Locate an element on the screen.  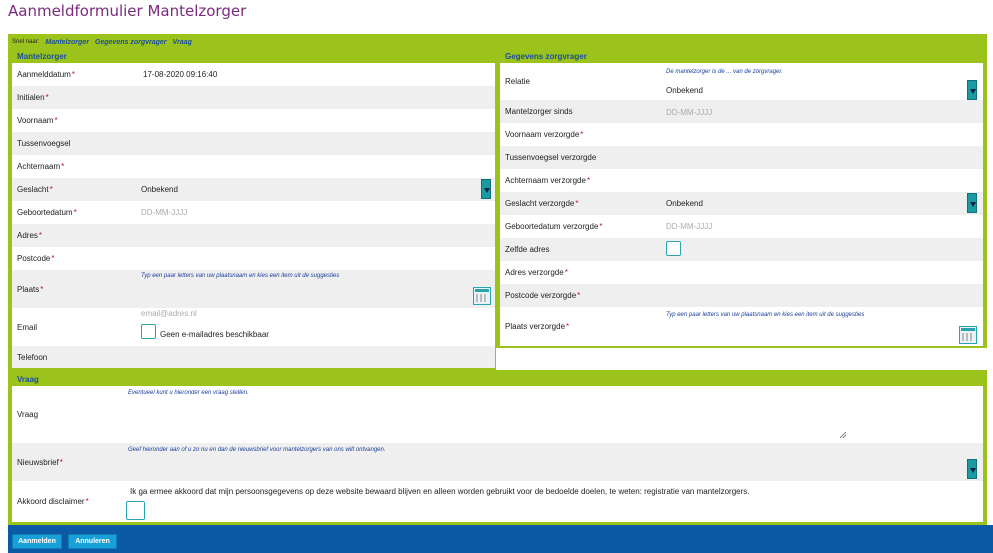
page-title: Aanmeldformulier Mantelzorger is located at coordinates (127, 11).